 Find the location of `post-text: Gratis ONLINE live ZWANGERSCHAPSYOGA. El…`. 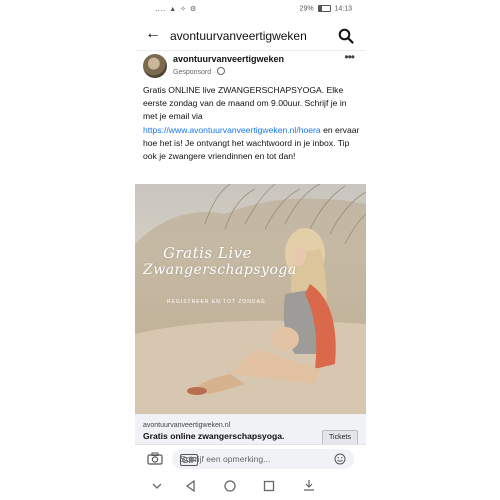

post-text: Gratis ONLINE live ZWANGERSCHAPSYOGA. El… is located at coordinates (253, 123).